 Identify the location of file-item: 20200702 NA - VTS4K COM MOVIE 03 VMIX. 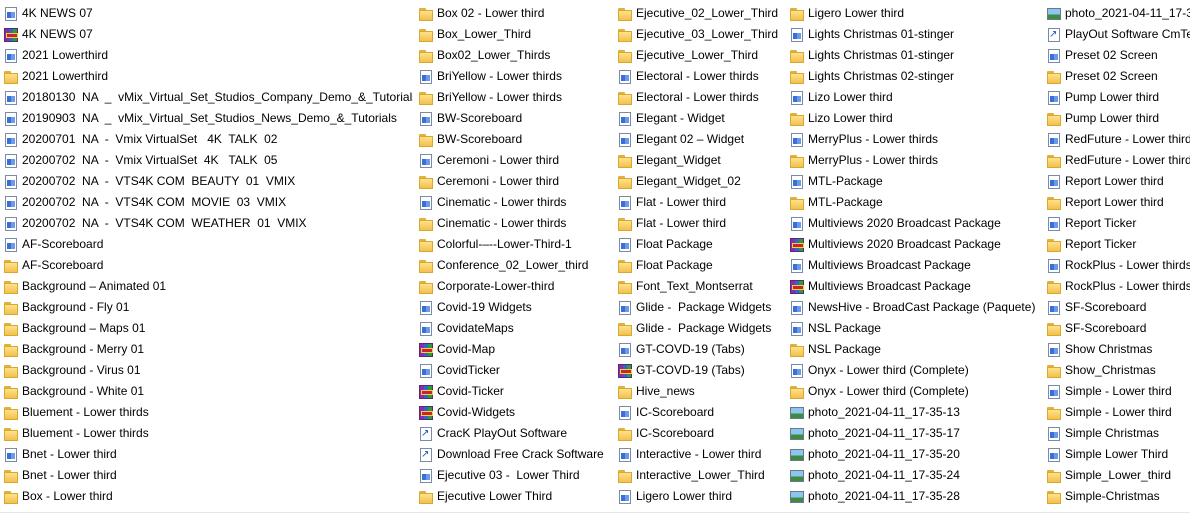
(208, 202).